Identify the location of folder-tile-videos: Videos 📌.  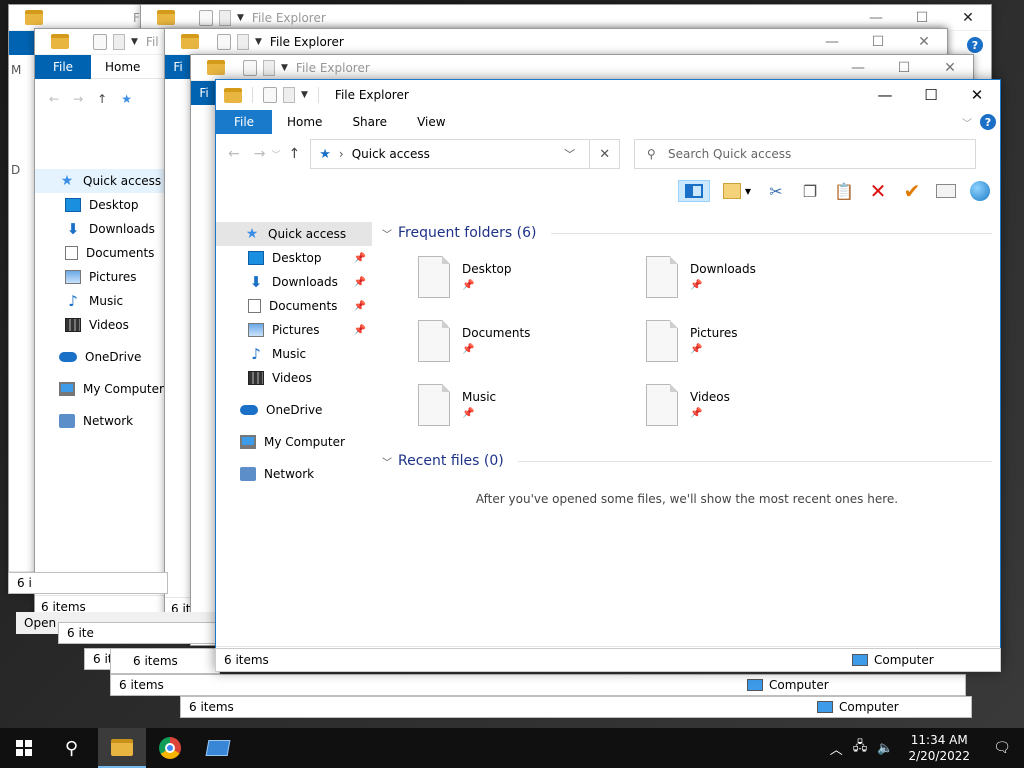
(760, 406).